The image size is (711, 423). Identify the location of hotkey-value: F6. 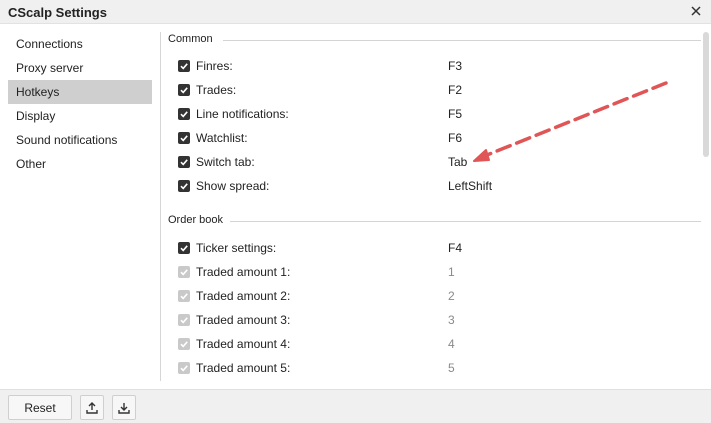
(455, 138).